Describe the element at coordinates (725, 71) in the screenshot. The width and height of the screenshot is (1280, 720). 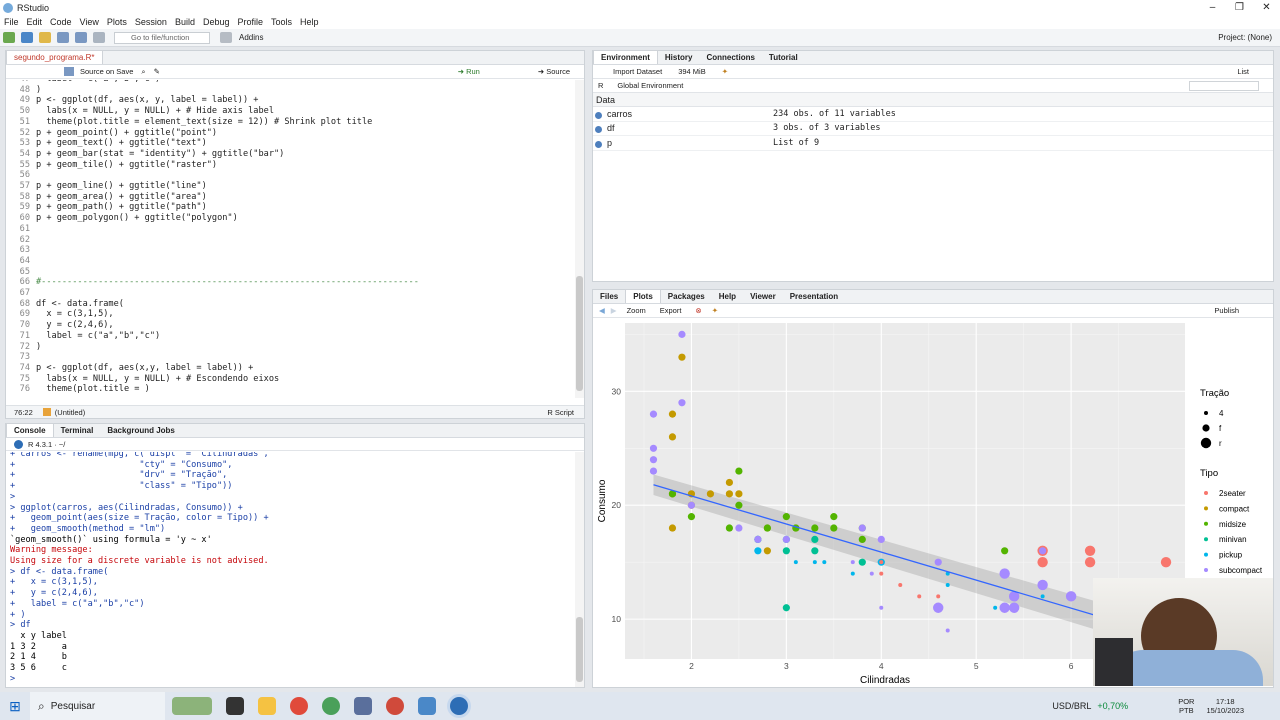
I see `broom-icon: ✦` at that location.